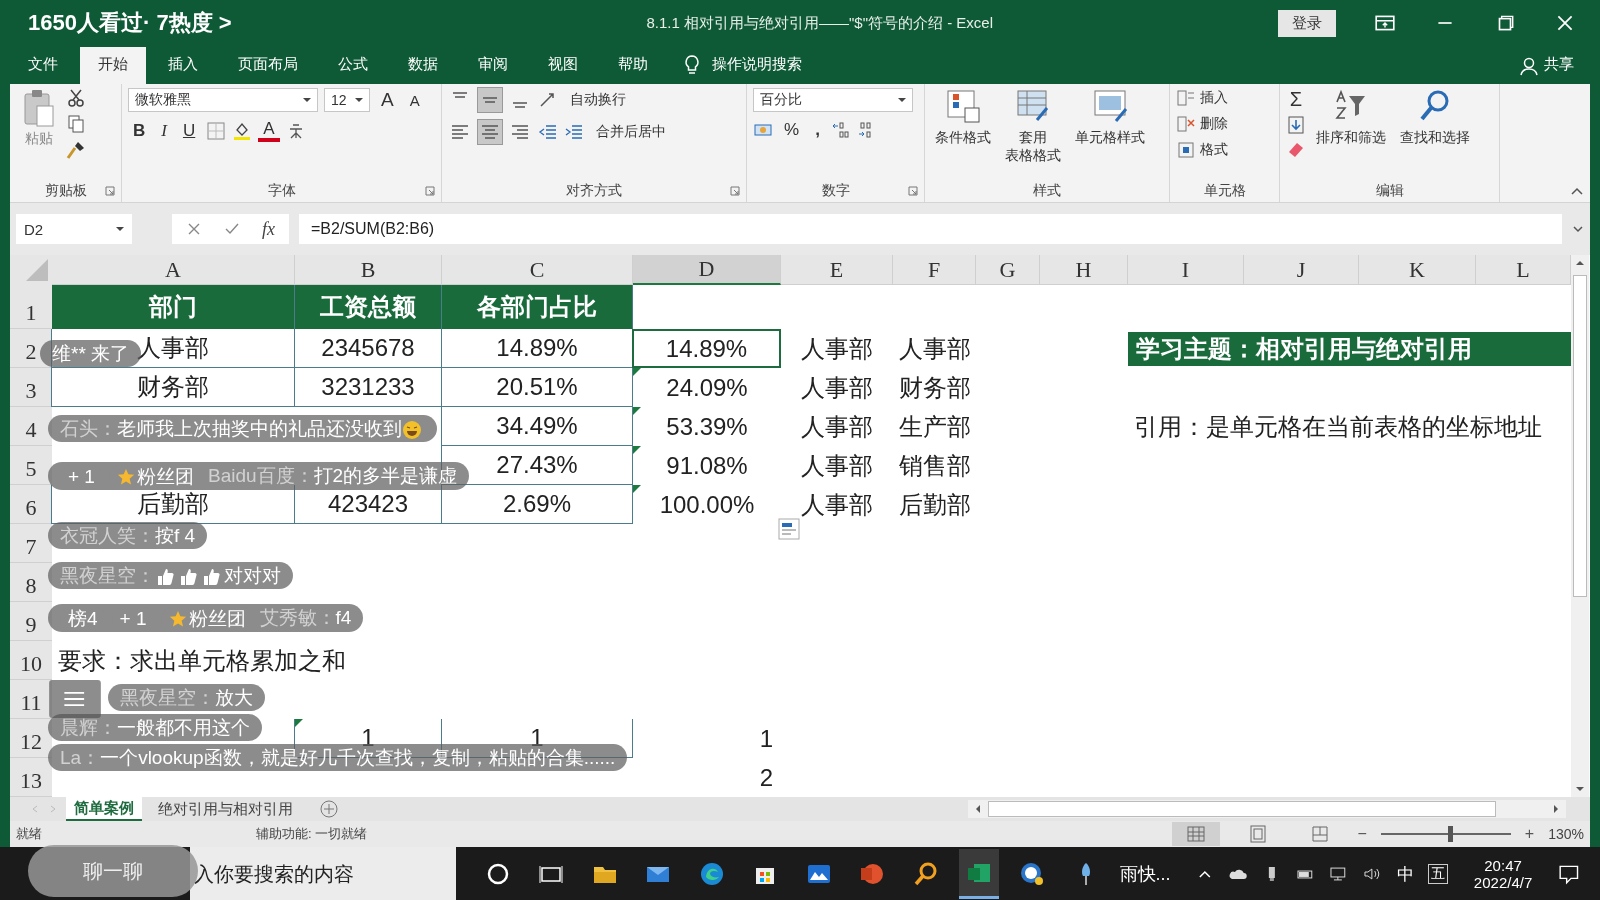  What do you see at coordinates (113, 65) in the screenshot?
I see `menu-tab: 开始` at bounding box center [113, 65].